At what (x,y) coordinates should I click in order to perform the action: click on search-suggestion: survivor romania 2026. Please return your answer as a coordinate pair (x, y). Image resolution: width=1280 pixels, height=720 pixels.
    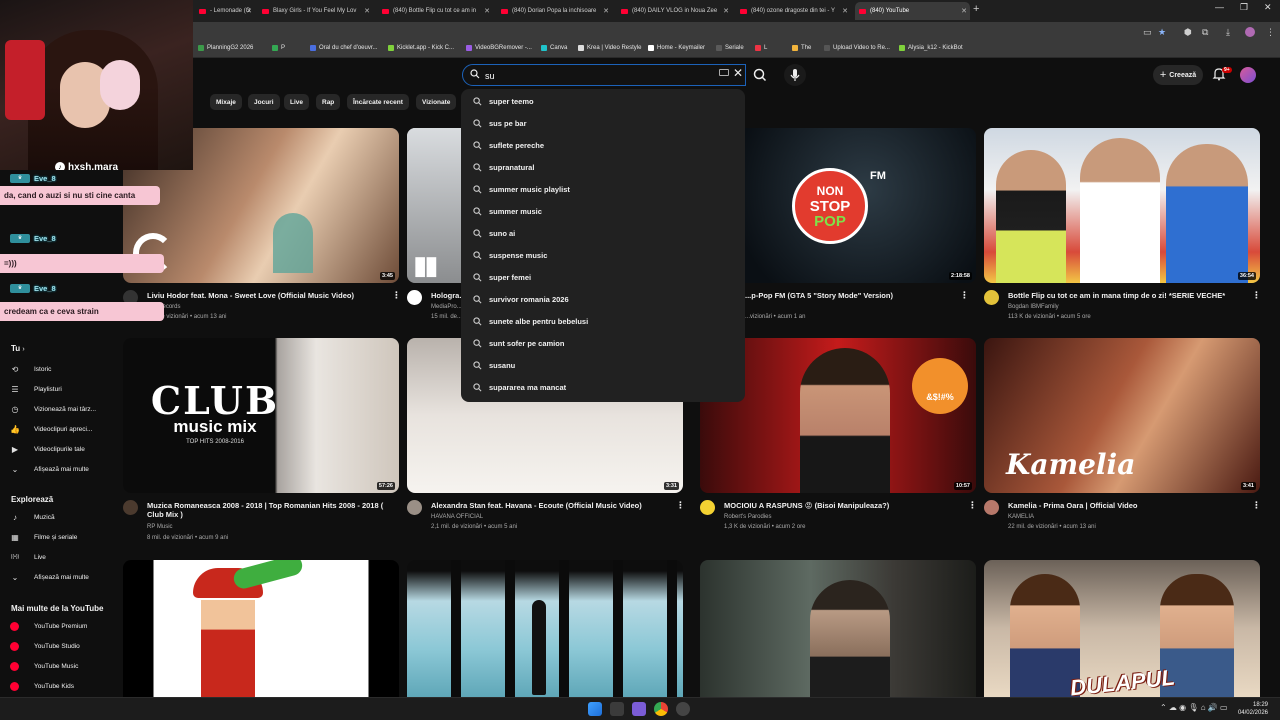
    Looking at the image, I should click on (603, 299).